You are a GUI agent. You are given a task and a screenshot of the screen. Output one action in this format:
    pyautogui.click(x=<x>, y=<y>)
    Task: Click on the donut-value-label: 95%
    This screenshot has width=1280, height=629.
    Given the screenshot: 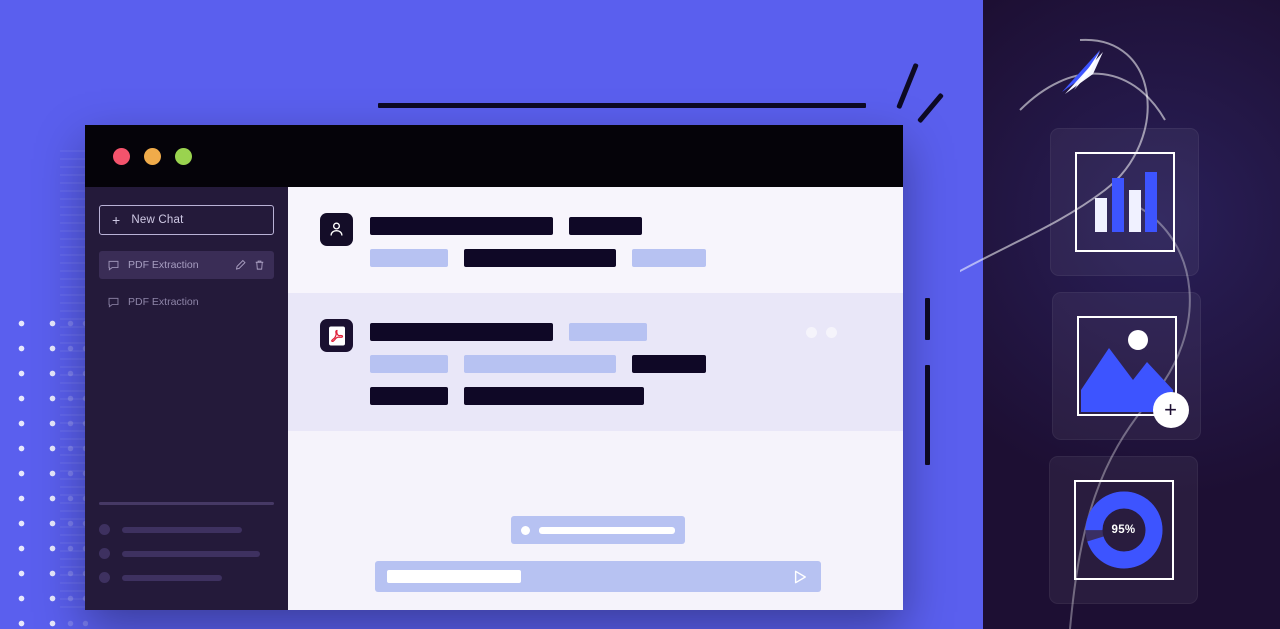 What is the action you would take?
    pyautogui.click(x=1123, y=530)
    